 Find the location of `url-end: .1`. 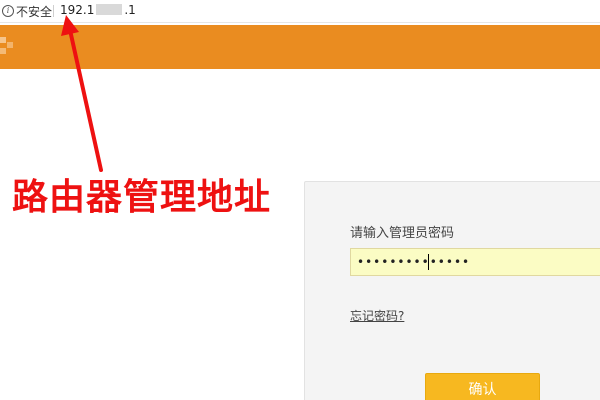

url-end: .1 is located at coordinates (130, 10).